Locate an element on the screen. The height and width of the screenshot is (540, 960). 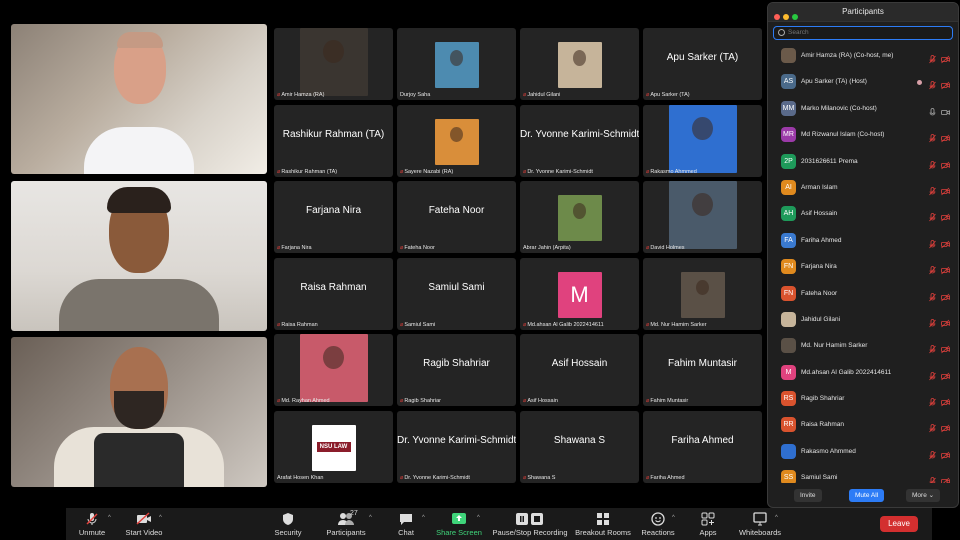
participant-list-item: Rakasmo Ahmmed is located at coordinates (863, 452).